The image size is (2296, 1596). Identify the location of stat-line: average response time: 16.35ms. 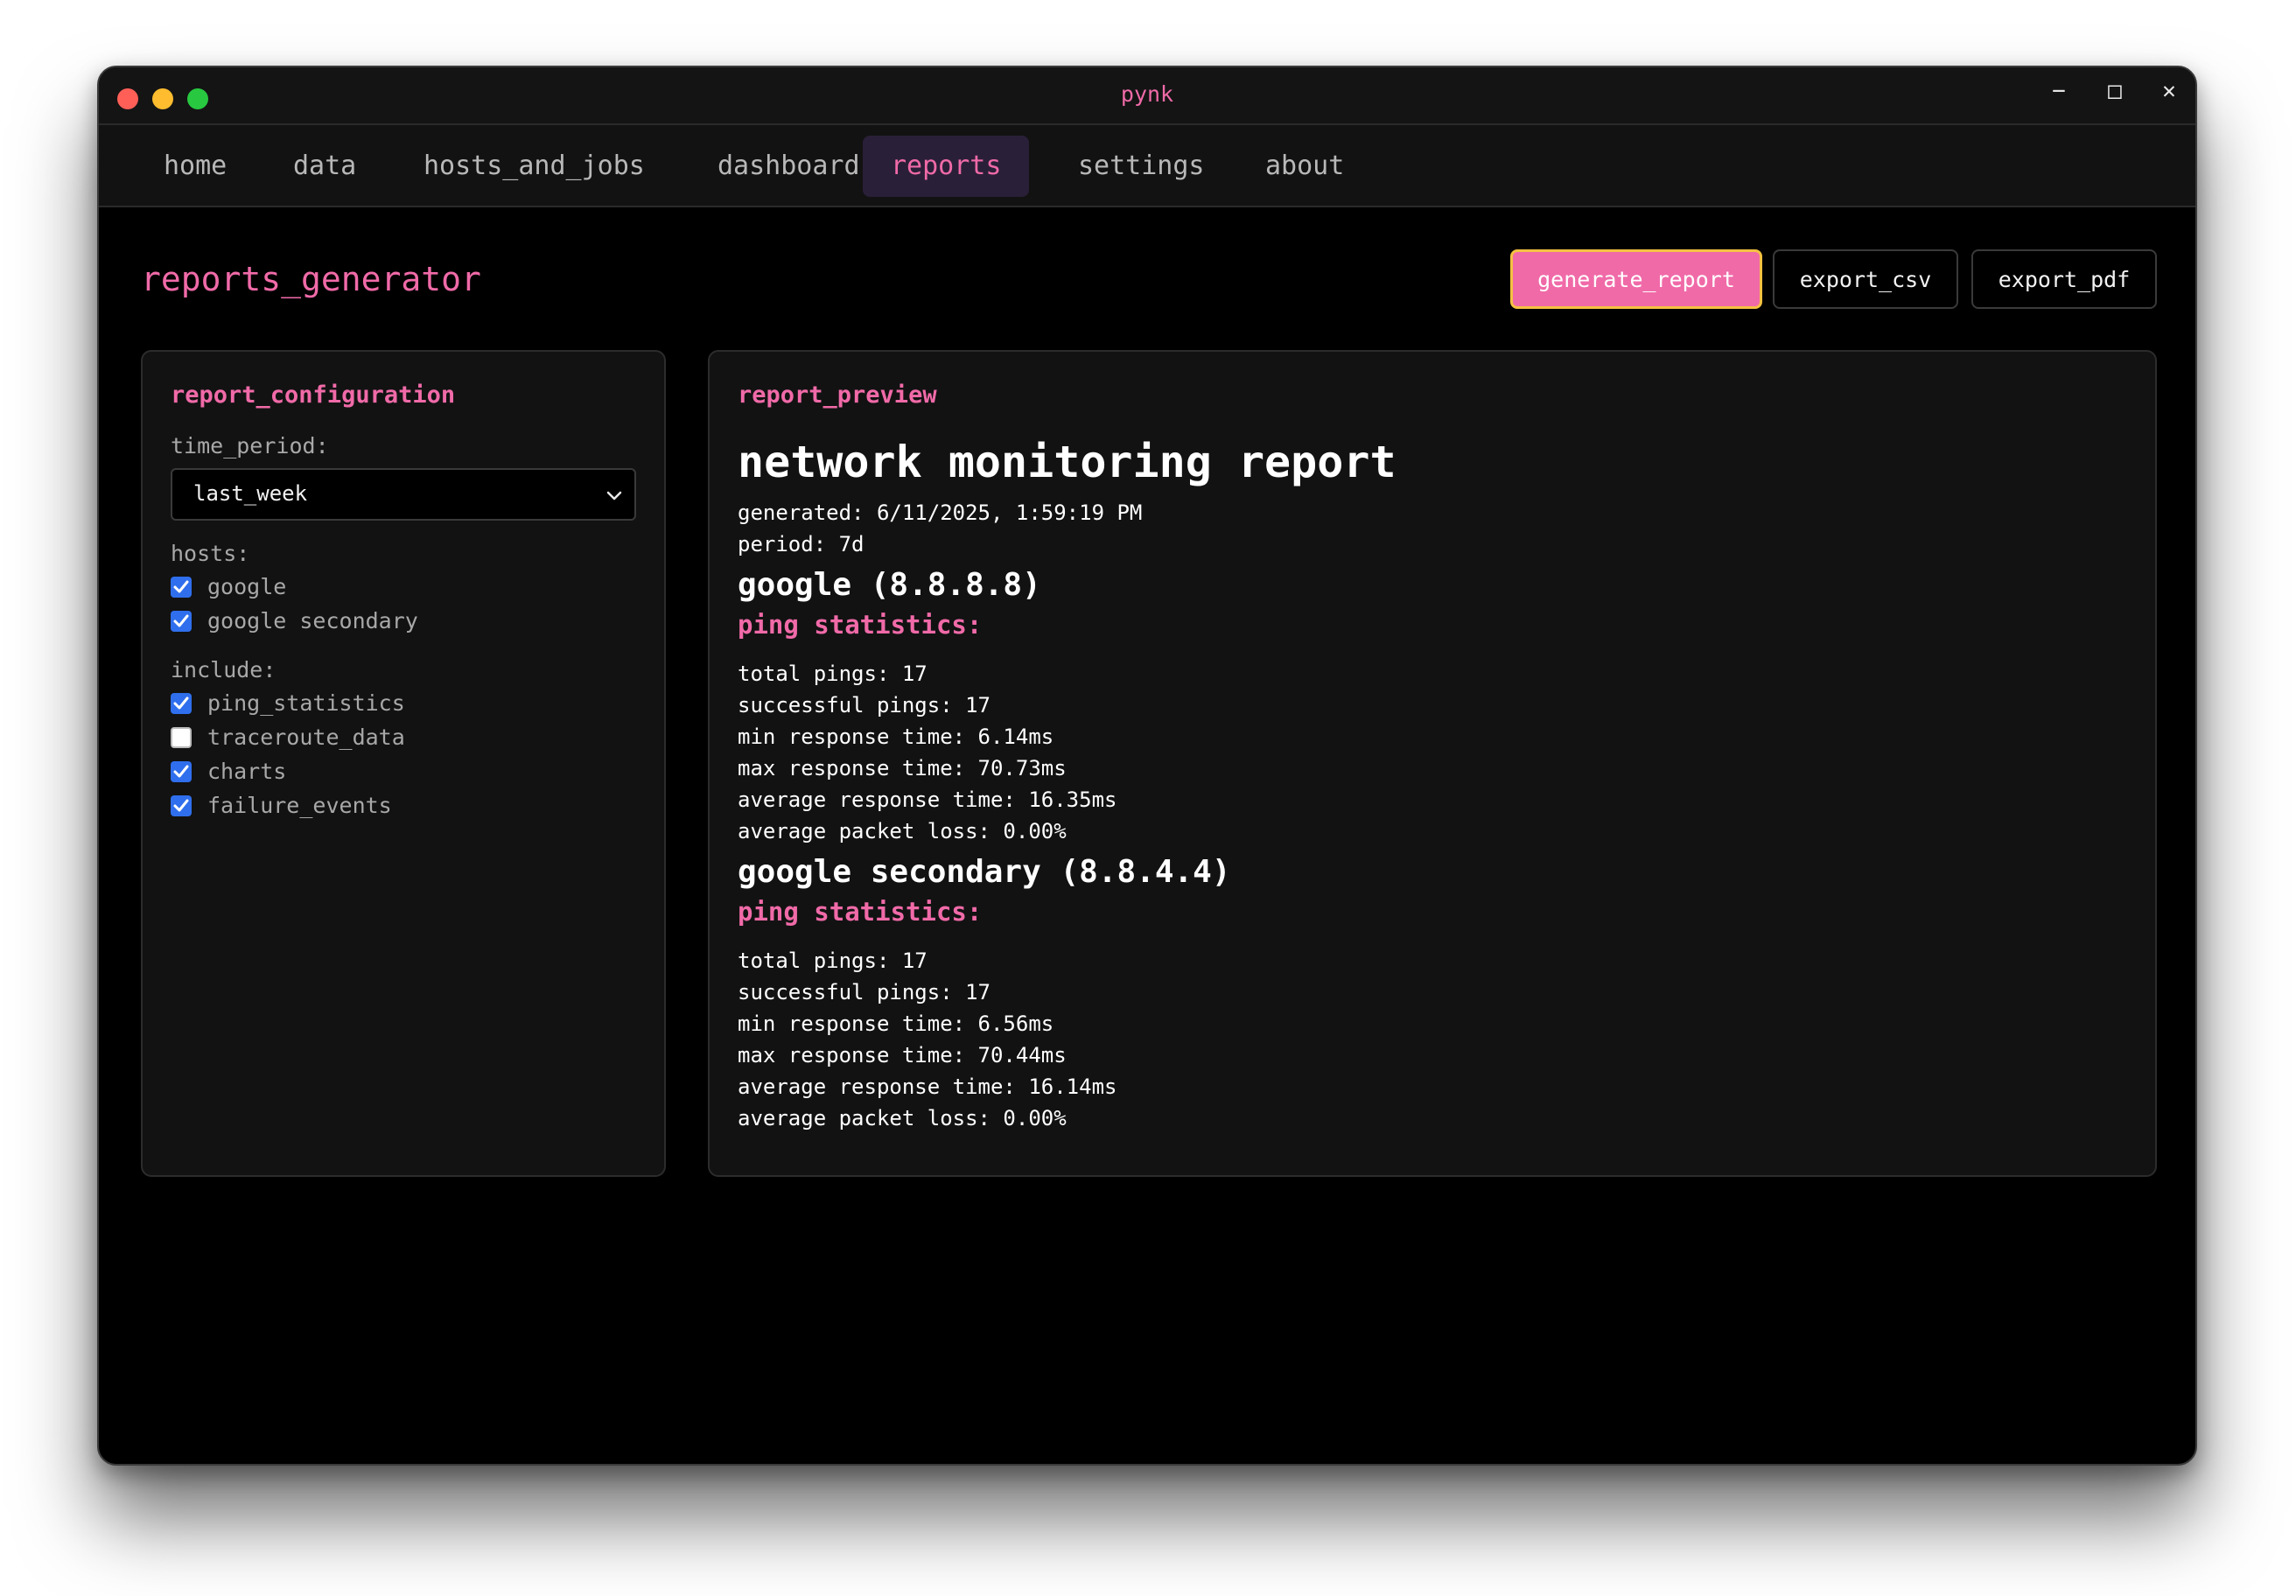
(927, 800).